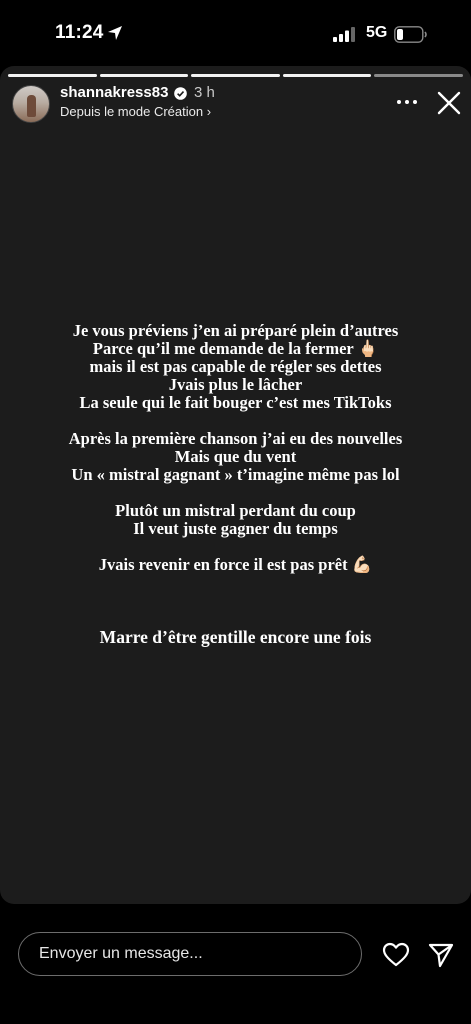 Image resolution: width=471 pixels, height=1024 pixels. I want to click on username: shannakress83, so click(114, 92).